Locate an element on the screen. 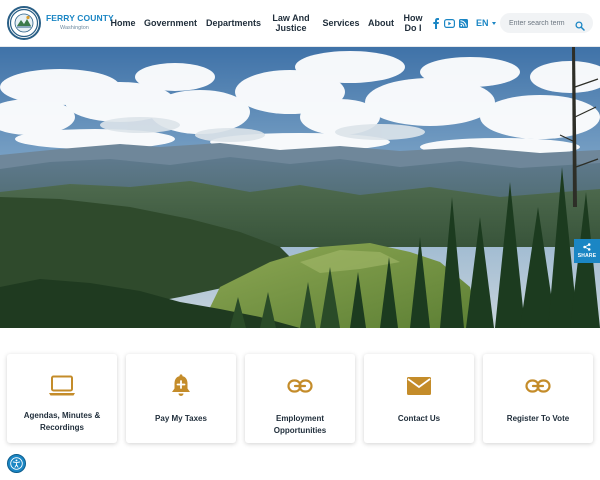  nav-about: About is located at coordinates (381, 23).